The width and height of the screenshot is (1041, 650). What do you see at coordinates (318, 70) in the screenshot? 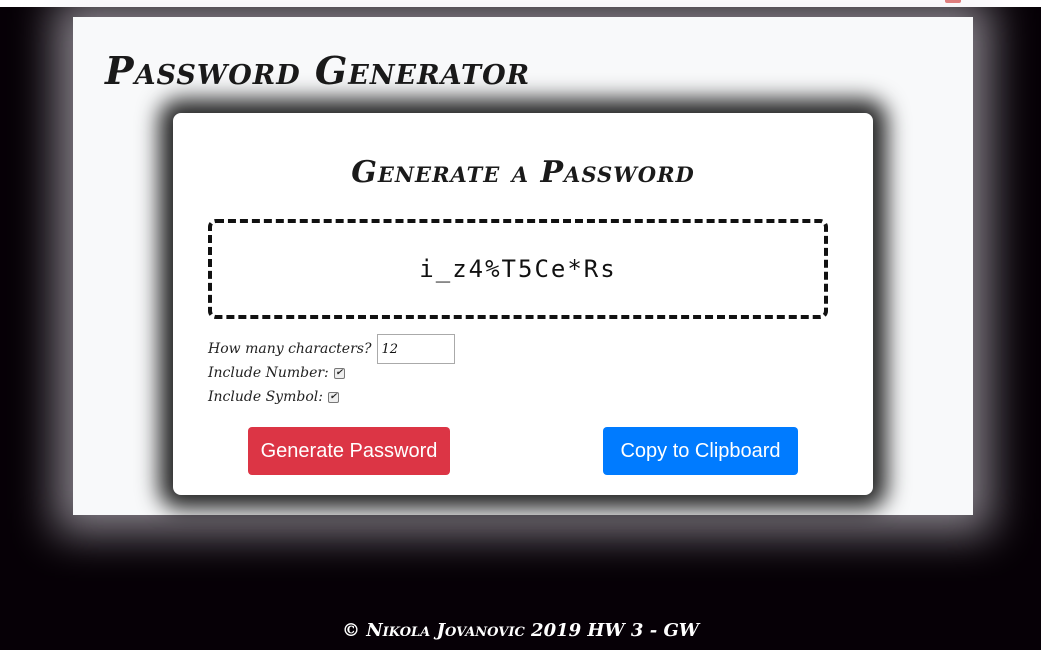
I see `page-title: Password Generator` at bounding box center [318, 70].